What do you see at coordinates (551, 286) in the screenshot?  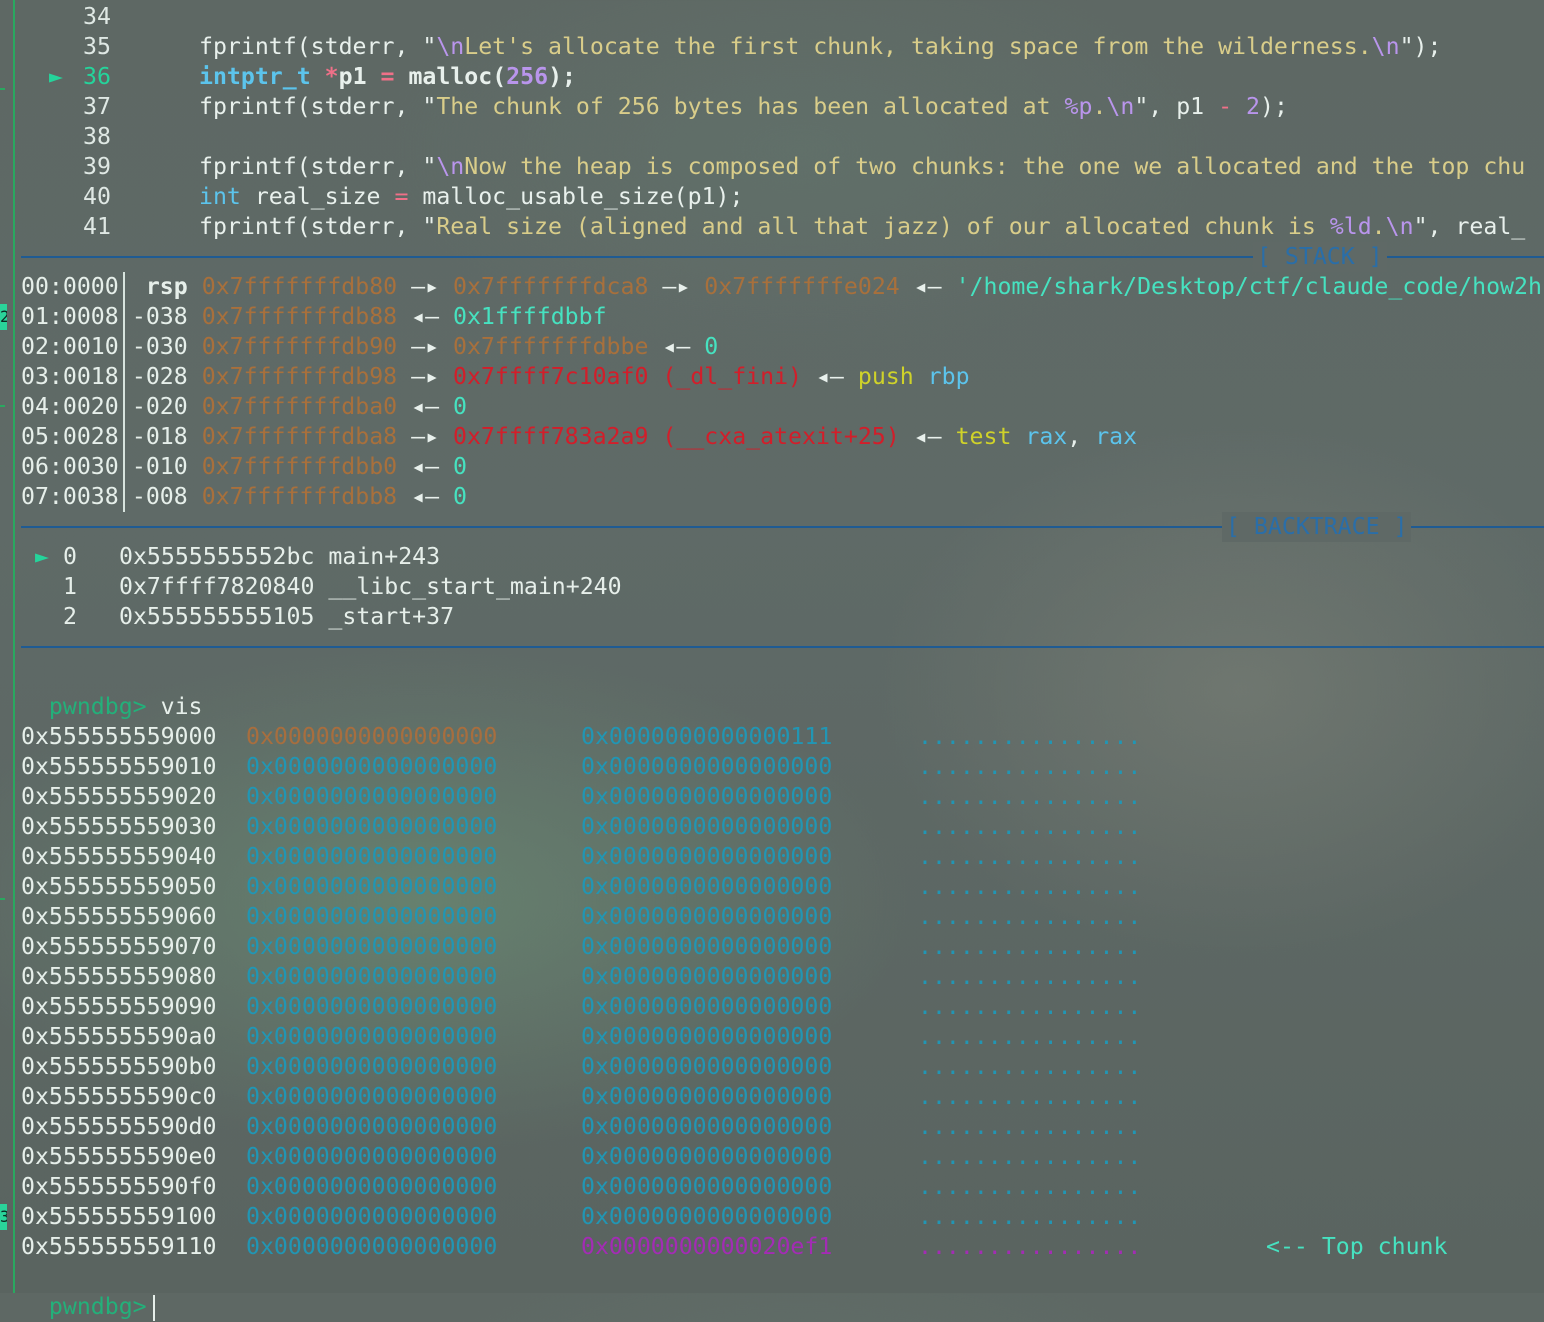 I see `code-token: 0x7fffffffdca8` at bounding box center [551, 286].